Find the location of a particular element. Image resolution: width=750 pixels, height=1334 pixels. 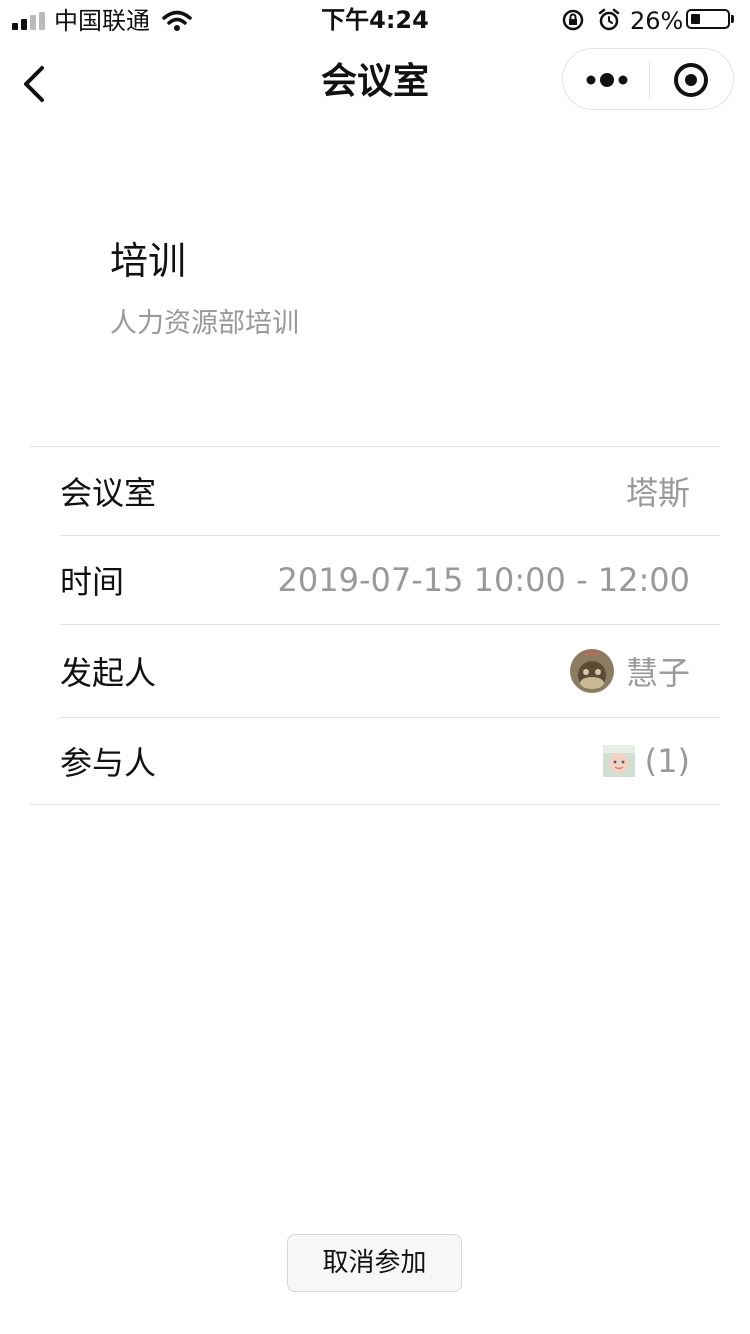

organizer-value: 慧子 is located at coordinates (629, 671).